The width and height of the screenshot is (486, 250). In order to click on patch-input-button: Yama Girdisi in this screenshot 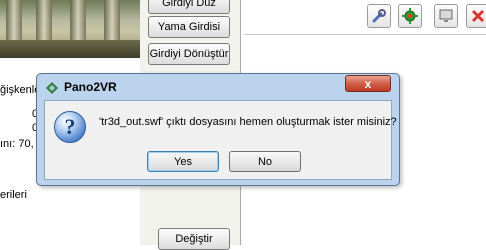, I will do `click(189, 27)`.